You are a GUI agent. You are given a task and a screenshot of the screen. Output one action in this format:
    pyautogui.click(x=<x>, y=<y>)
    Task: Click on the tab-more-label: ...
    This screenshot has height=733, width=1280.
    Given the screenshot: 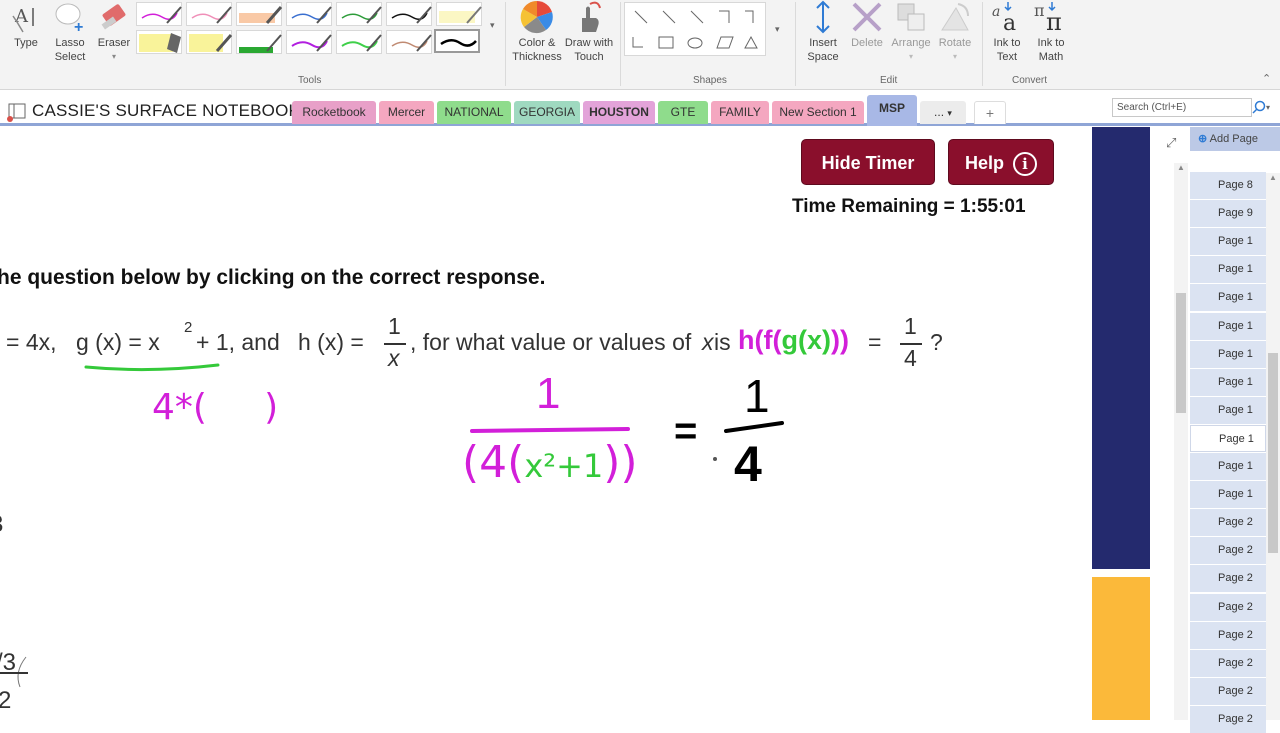 What is the action you would take?
    pyautogui.click(x=939, y=112)
    